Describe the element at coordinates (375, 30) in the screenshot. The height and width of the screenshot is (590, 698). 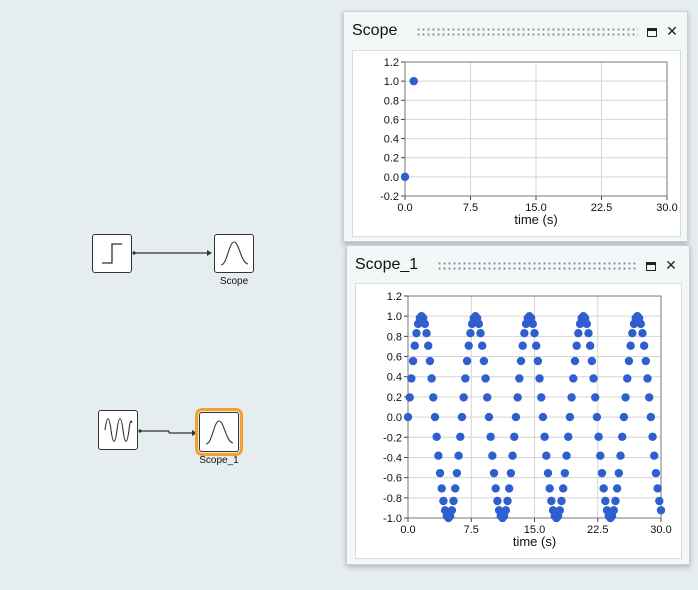
I see `scope-window-title: Scope` at that location.